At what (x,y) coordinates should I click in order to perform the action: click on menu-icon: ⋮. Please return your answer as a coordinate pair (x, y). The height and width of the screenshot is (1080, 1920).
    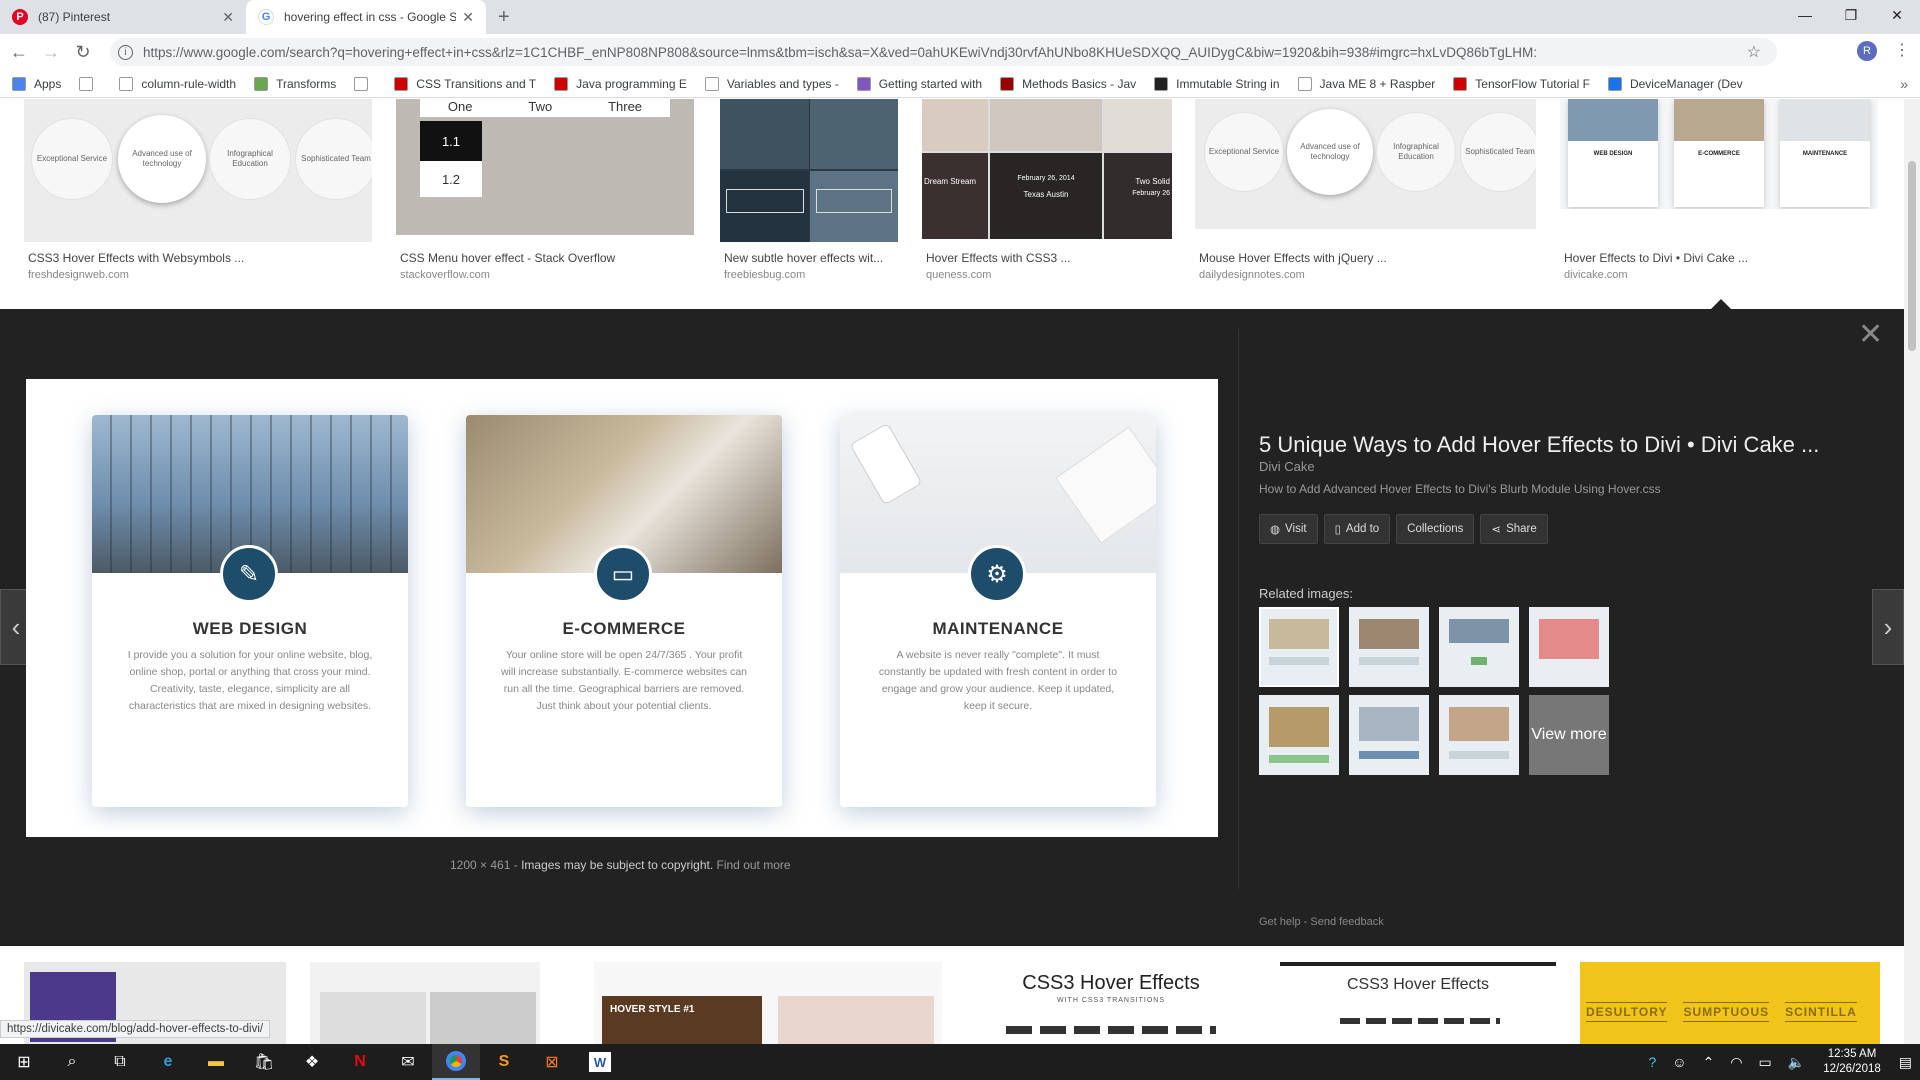
    Looking at the image, I should click on (1902, 50).